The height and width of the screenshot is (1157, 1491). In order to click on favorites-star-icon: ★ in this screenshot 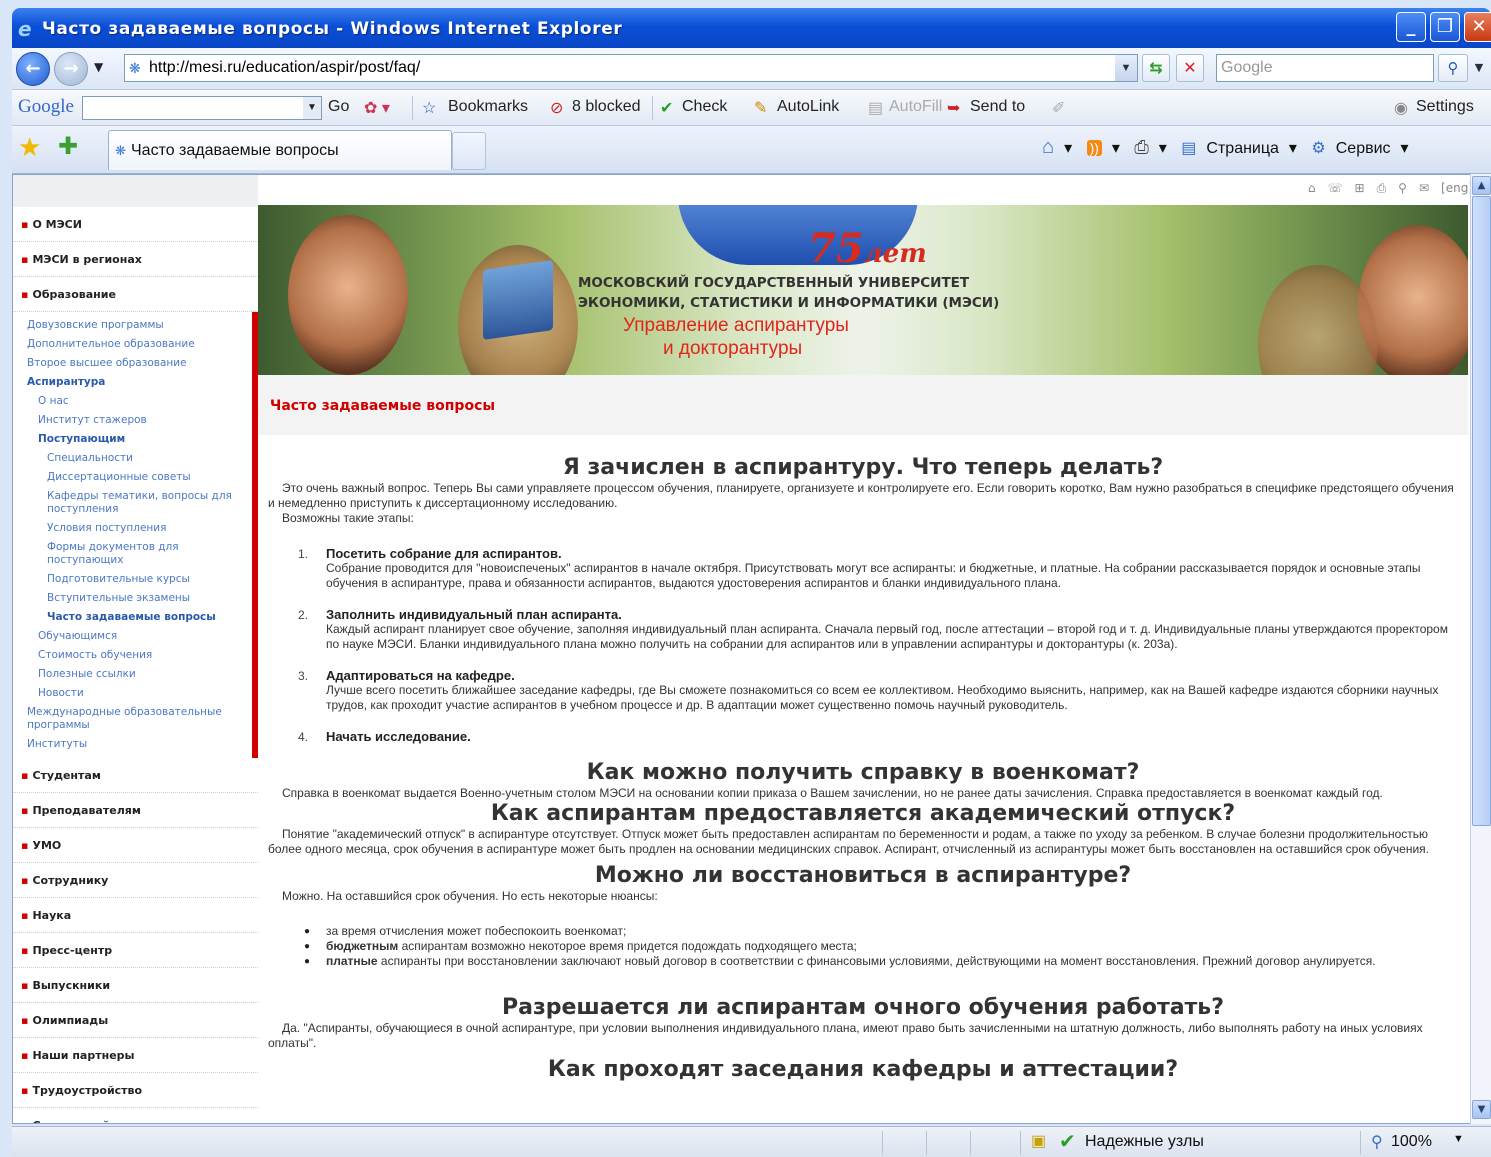, I will do `click(29, 147)`.